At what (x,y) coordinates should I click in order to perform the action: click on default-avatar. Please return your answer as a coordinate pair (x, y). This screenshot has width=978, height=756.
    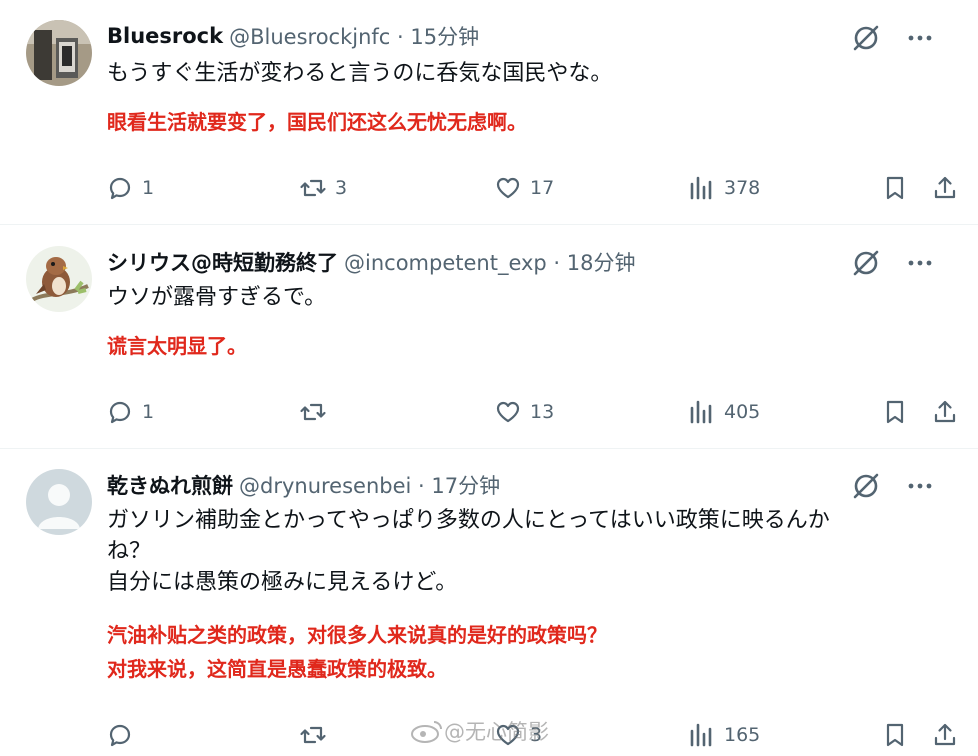
    Looking at the image, I should click on (59, 502).